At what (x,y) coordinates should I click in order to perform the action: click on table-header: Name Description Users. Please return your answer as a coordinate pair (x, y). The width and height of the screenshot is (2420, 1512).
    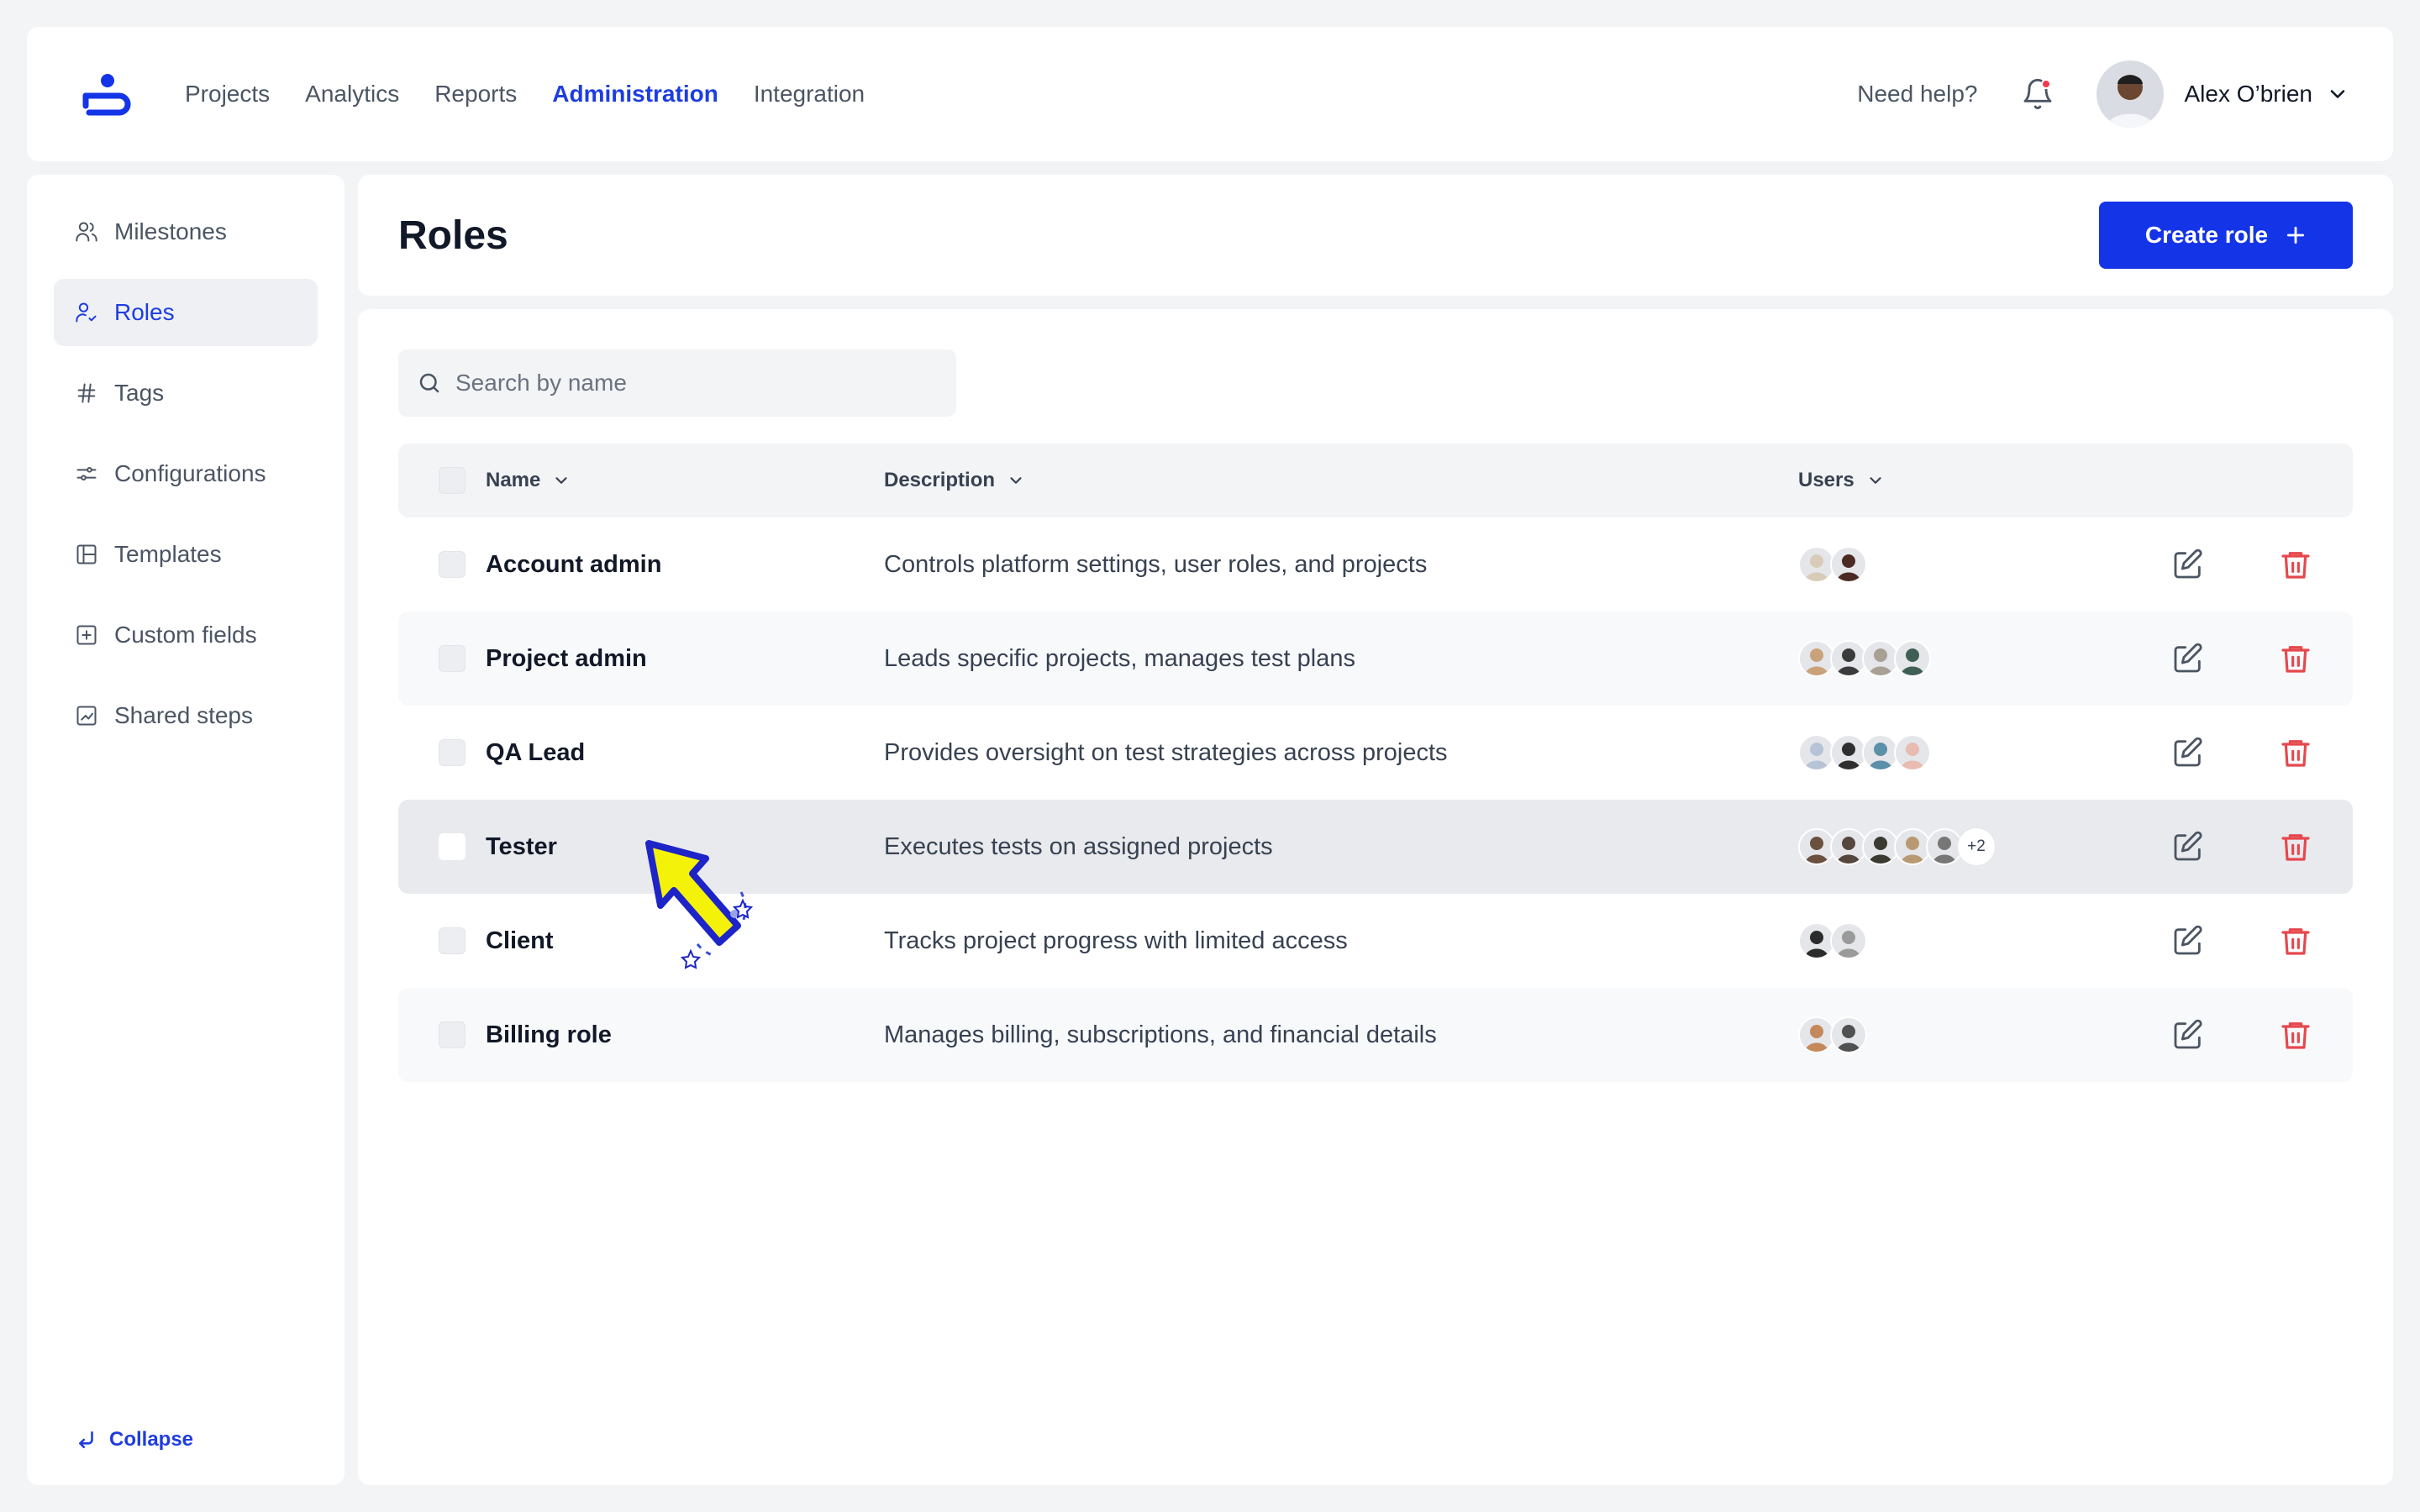
    Looking at the image, I should click on (1376, 480).